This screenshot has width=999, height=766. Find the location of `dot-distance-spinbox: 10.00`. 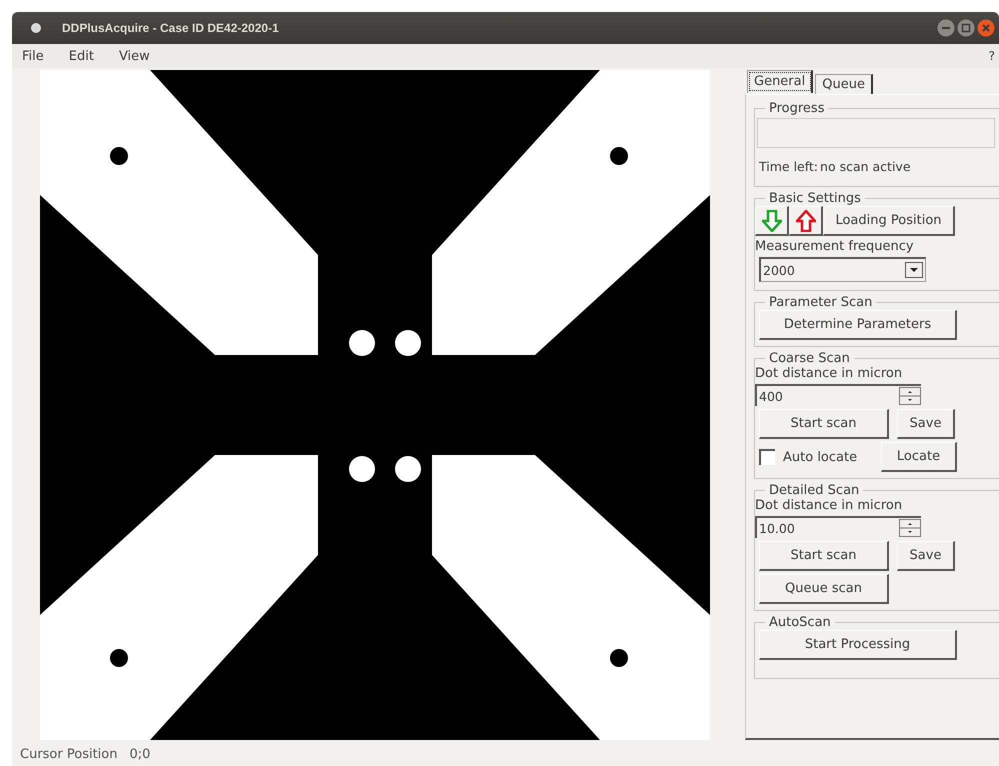

dot-distance-spinbox: 10.00 is located at coordinates (838, 527).